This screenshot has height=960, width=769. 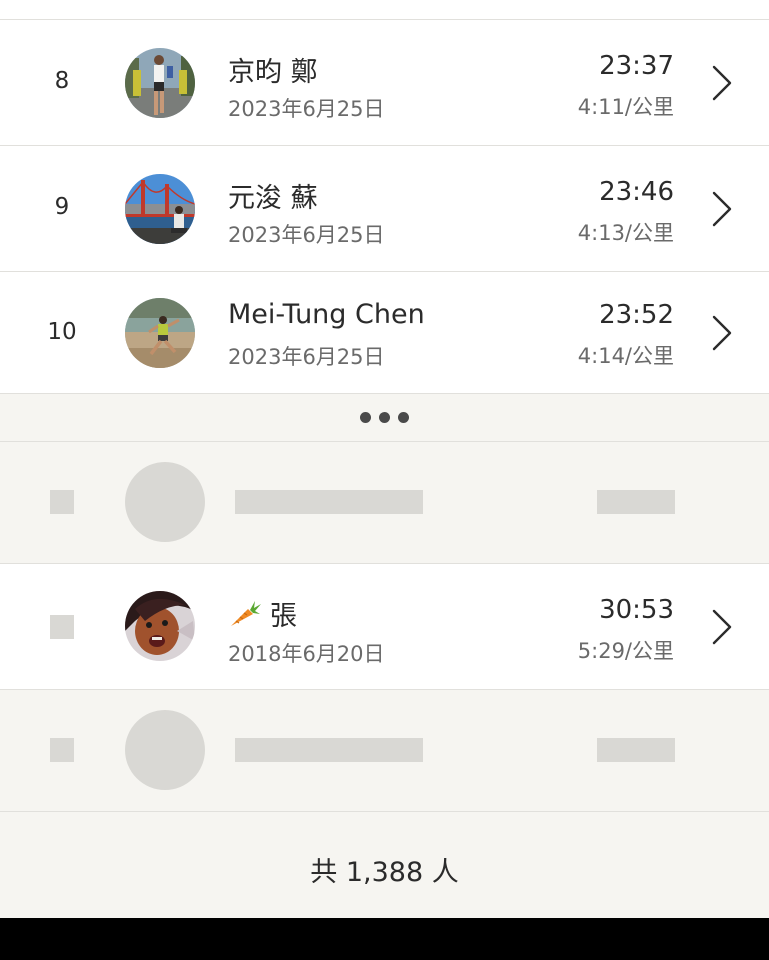 I want to click on finish-time: 23:46, so click(x=636, y=192).